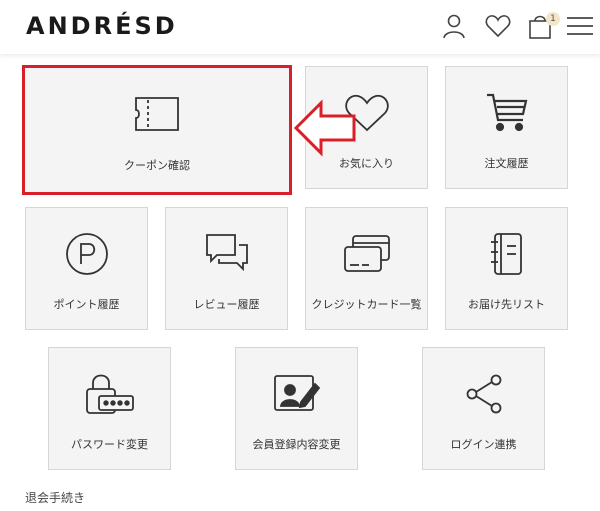  What do you see at coordinates (157, 118) in the screenshot?
I see `ticket-icon` at bounding box center [157, 118].